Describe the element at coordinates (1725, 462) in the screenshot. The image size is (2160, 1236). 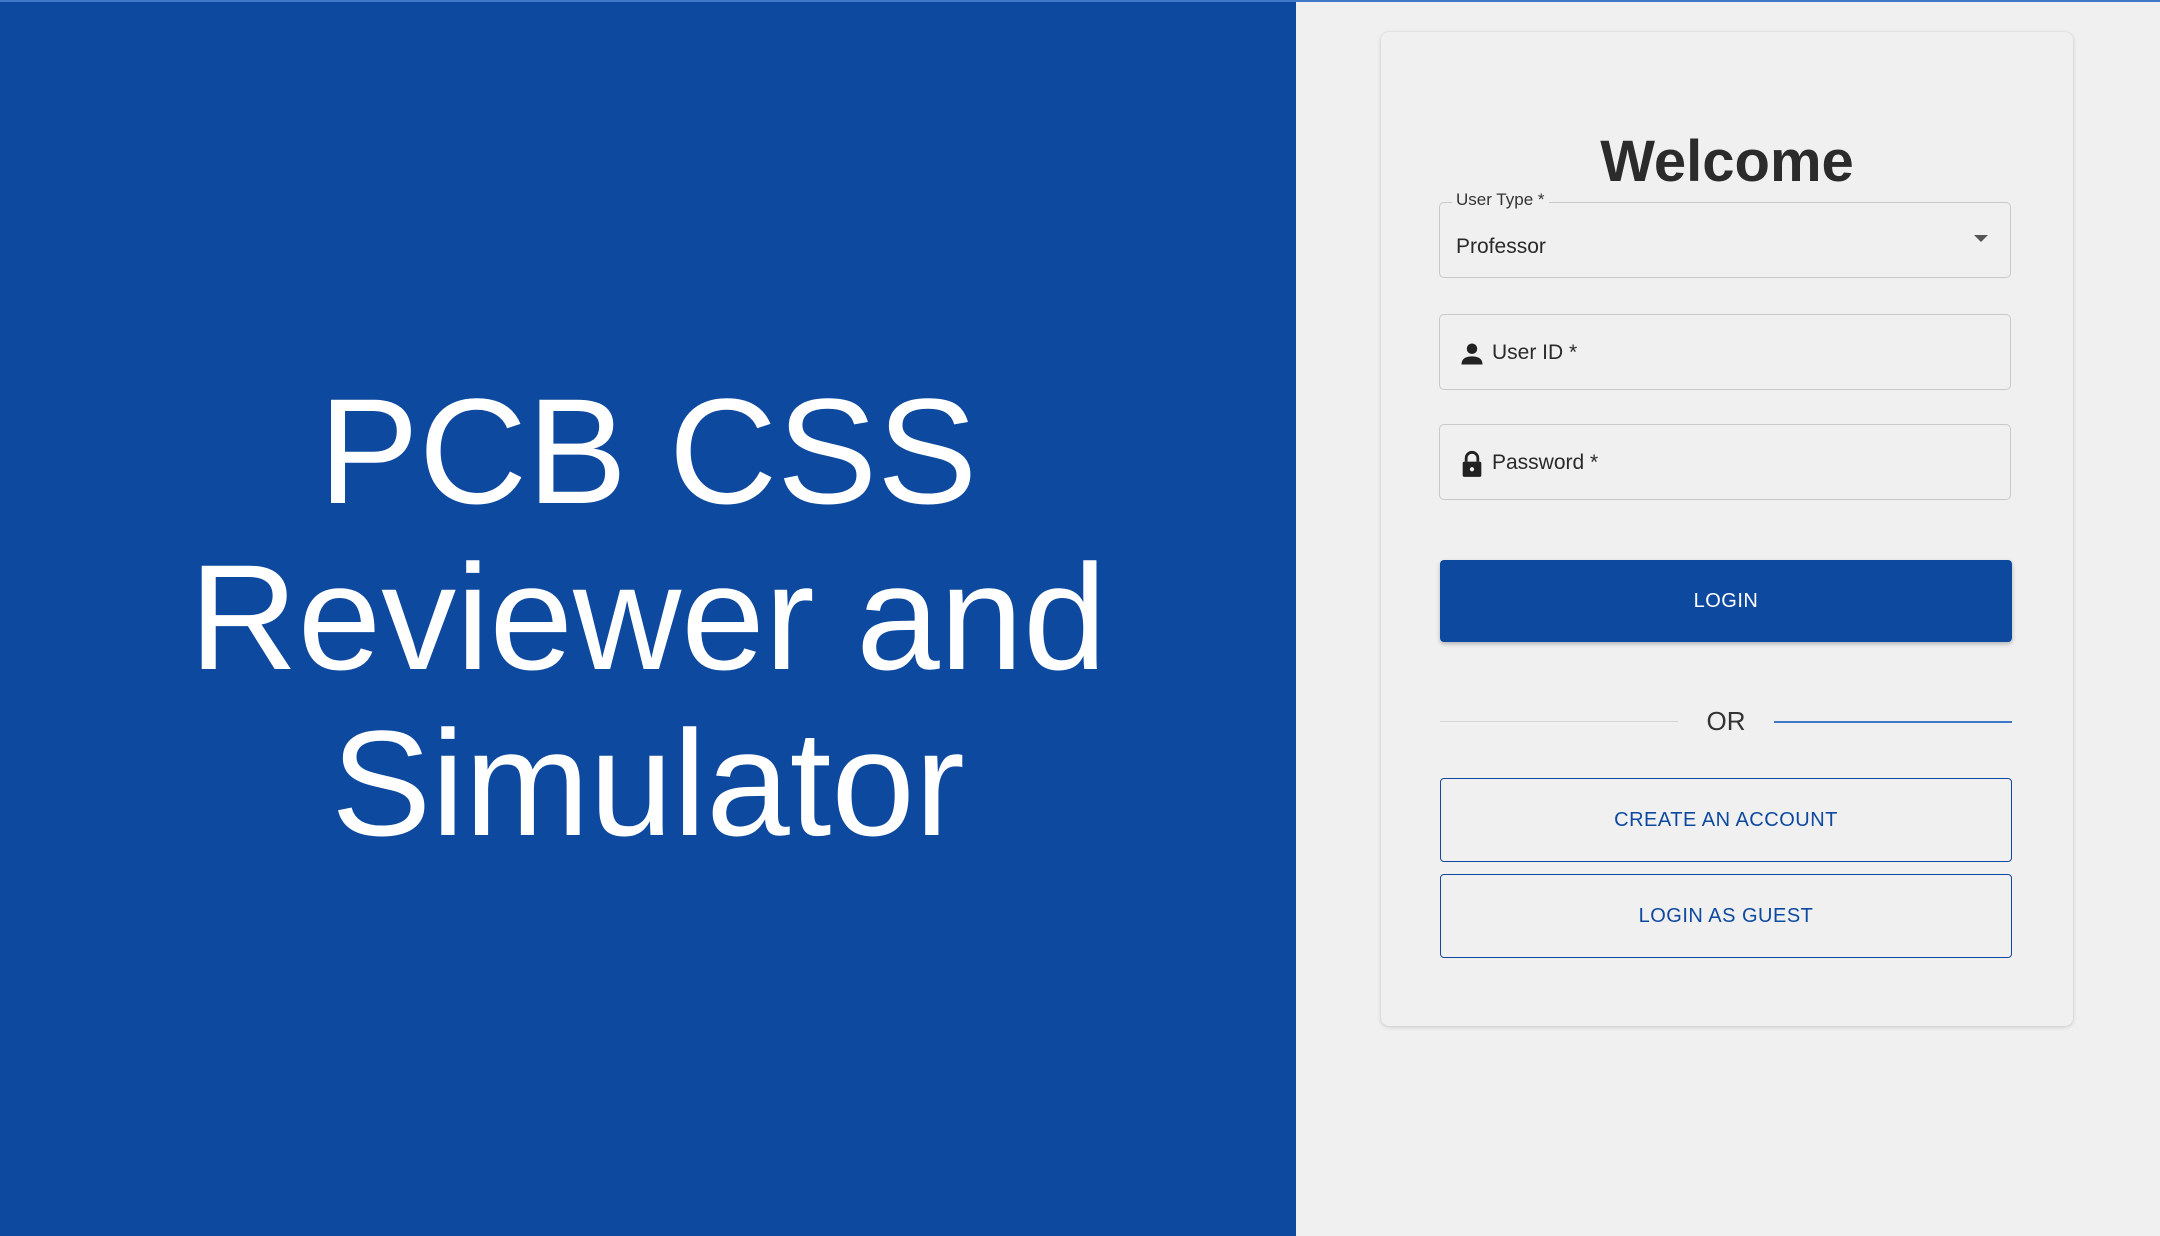
I see `password-field: Password *` at that location.